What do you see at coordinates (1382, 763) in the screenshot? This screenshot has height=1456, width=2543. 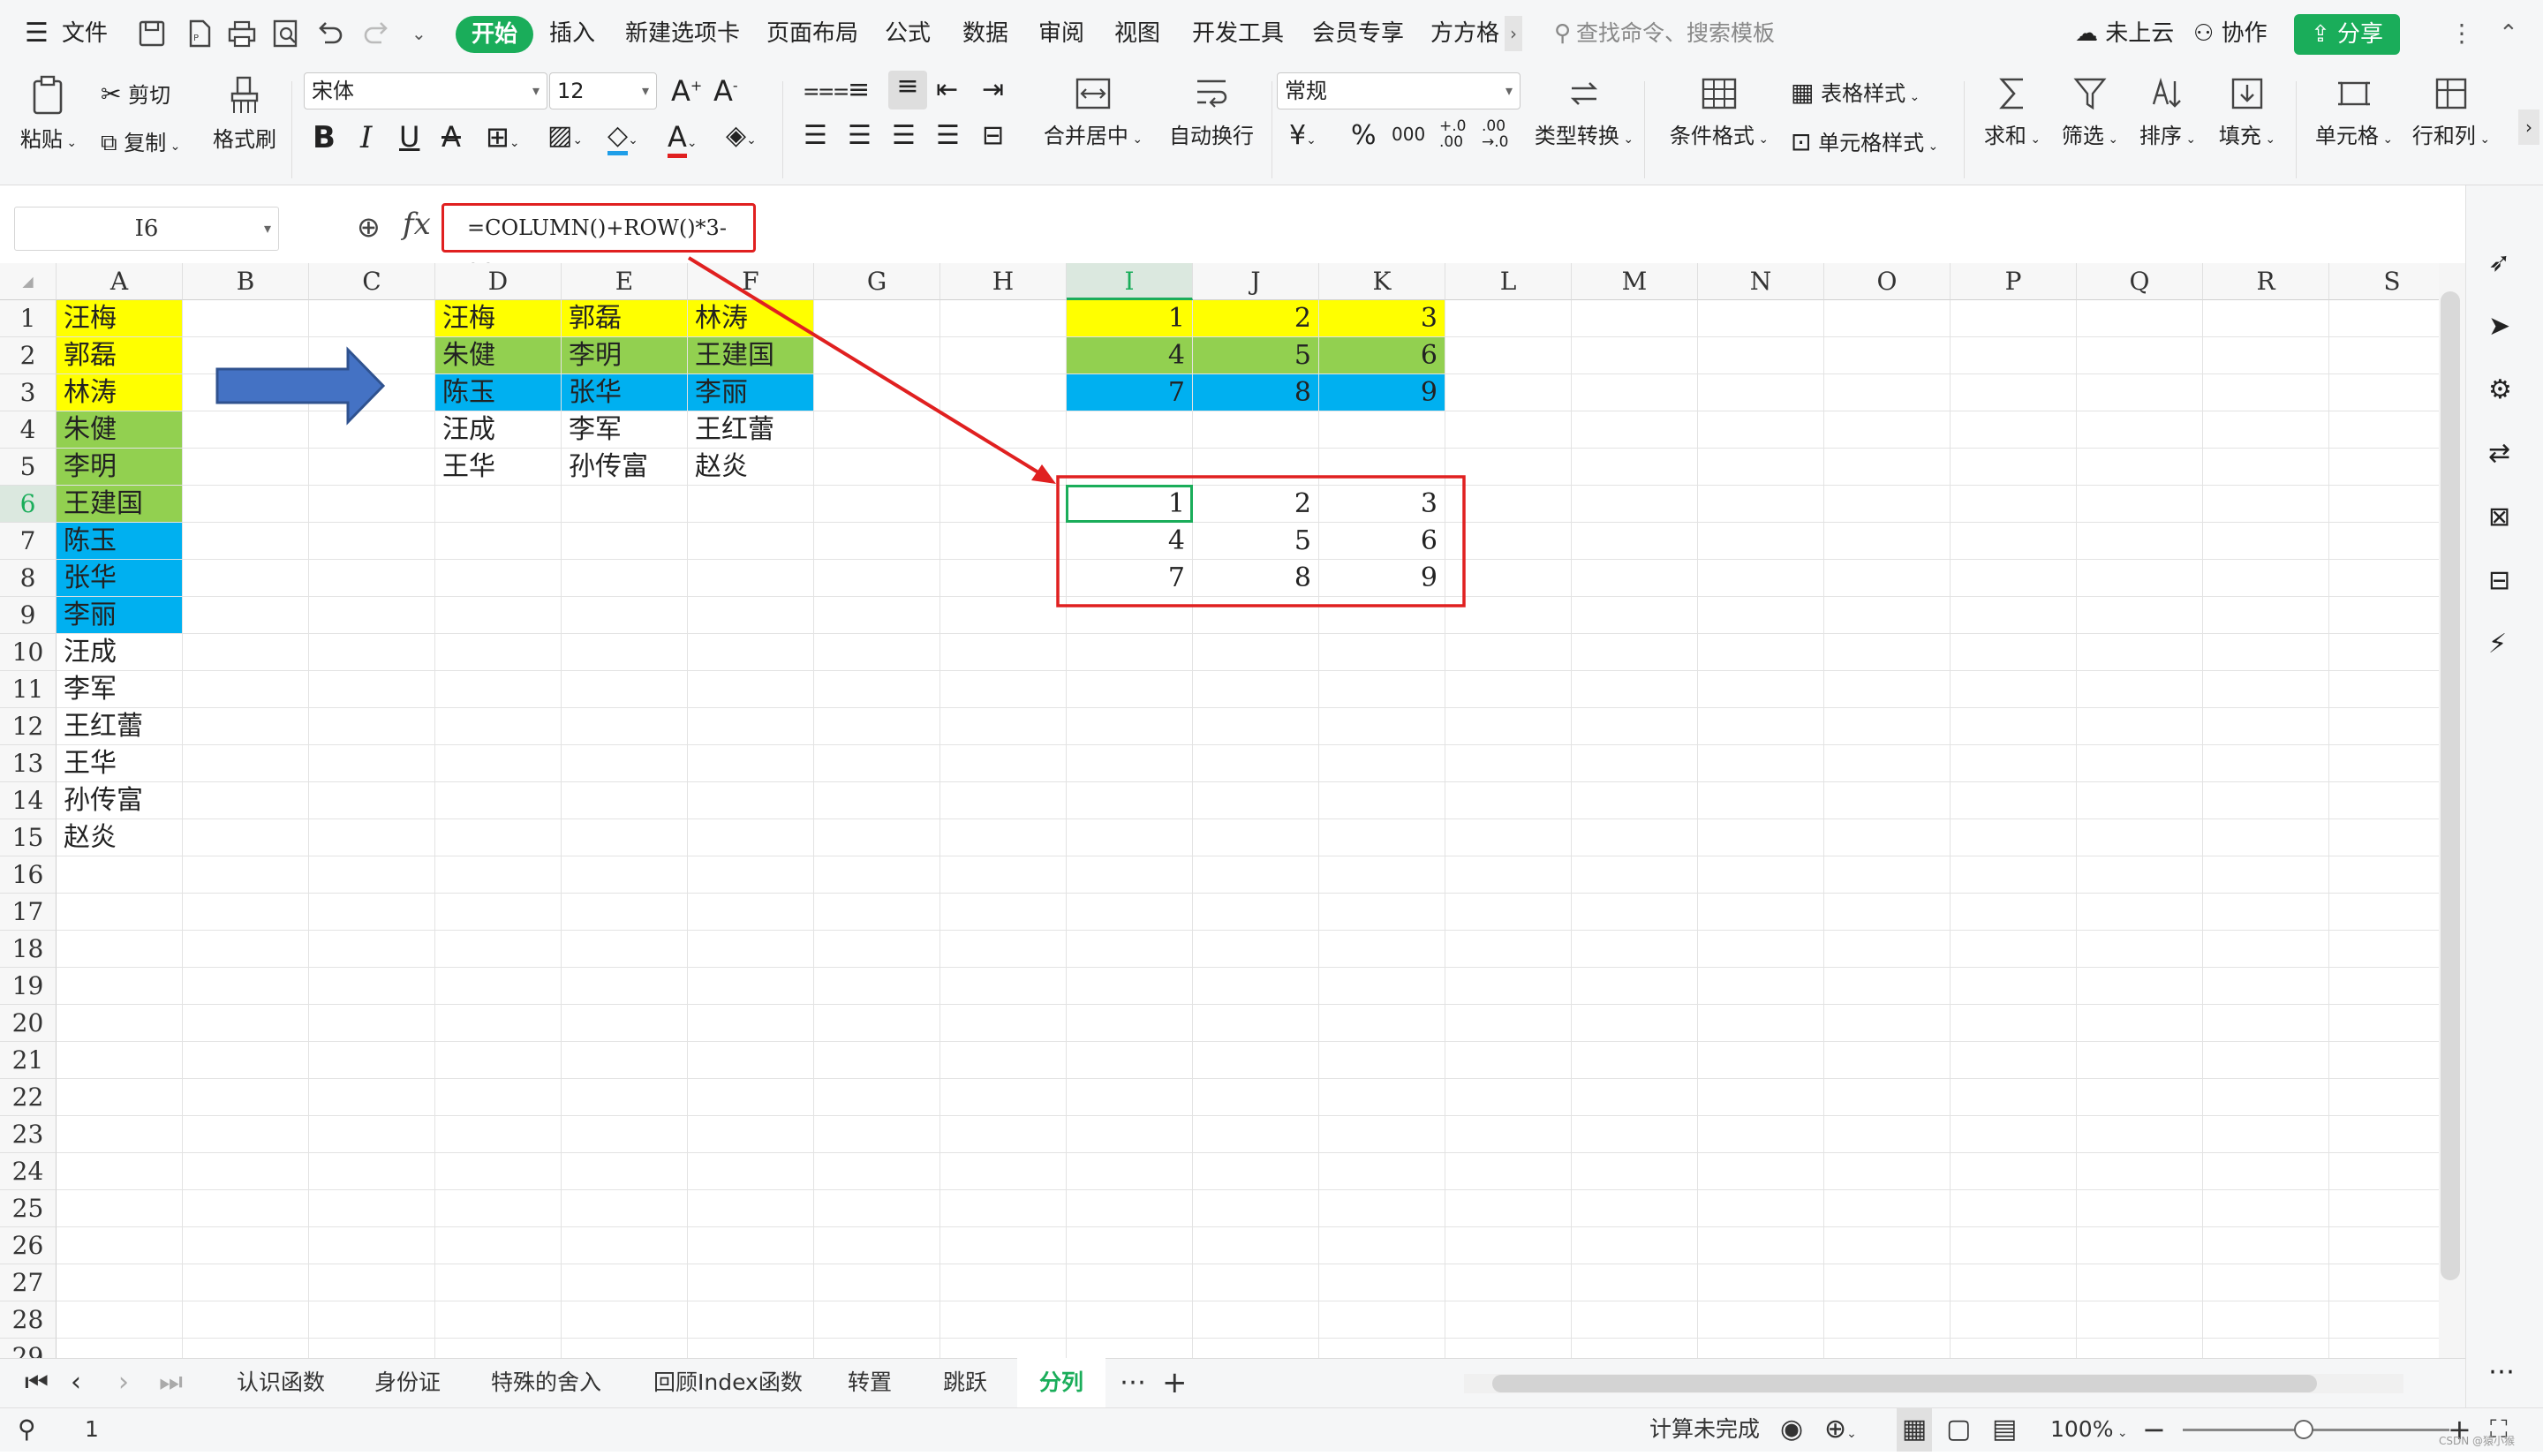 I see `cell-k13` at bounding box center [1382, 763].